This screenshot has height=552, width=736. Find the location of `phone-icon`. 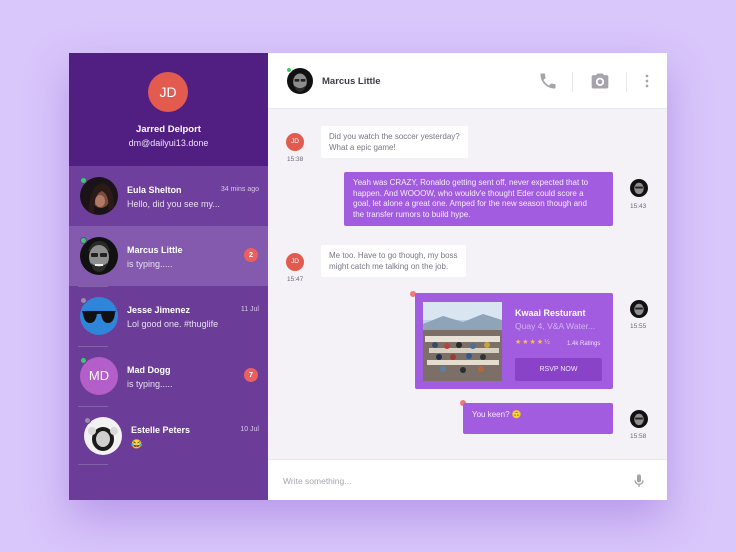

phone-icon is located at coordinates (548, 81).